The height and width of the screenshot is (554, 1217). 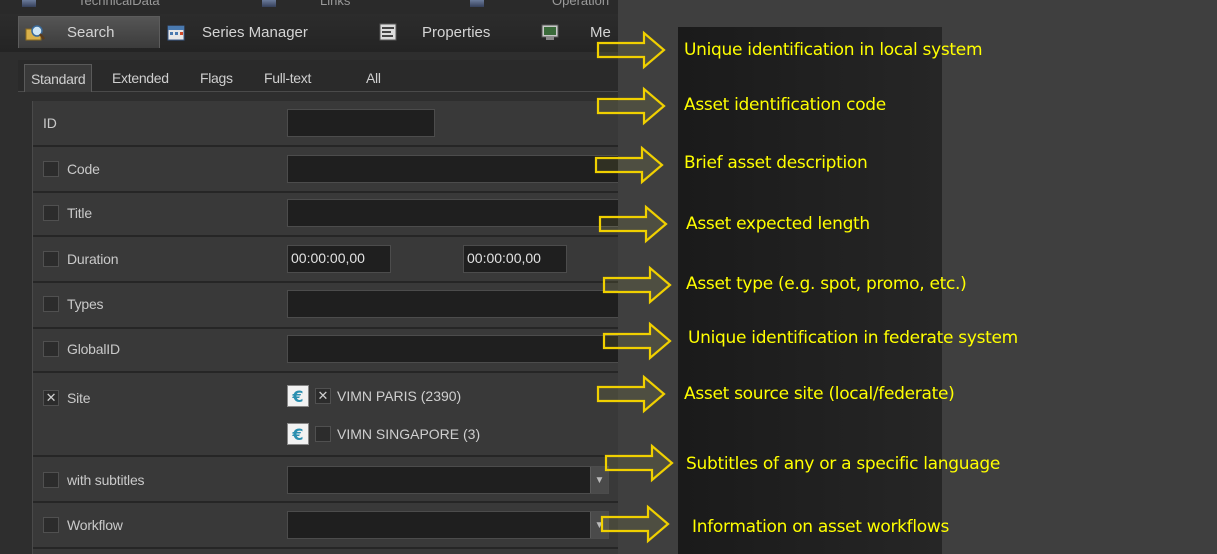 I want to click on tab-search-label: Search, so click(x=91, y=32).